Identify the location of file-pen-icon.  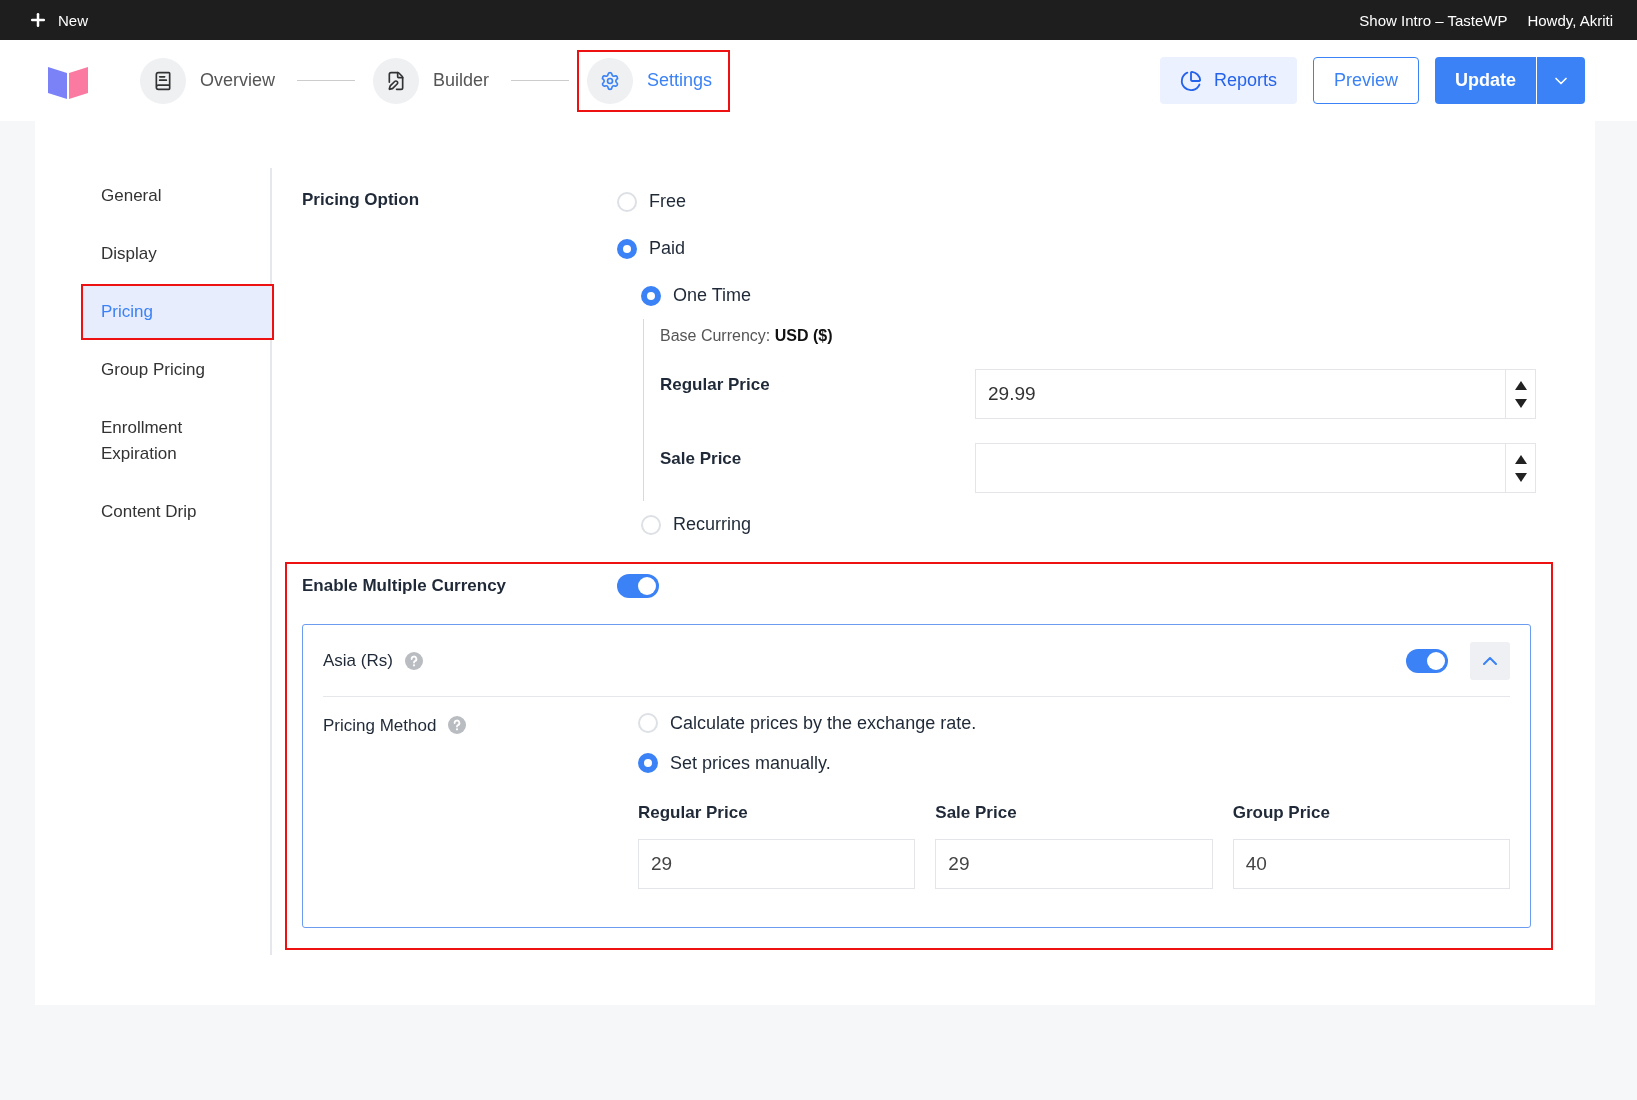
(396, 80).